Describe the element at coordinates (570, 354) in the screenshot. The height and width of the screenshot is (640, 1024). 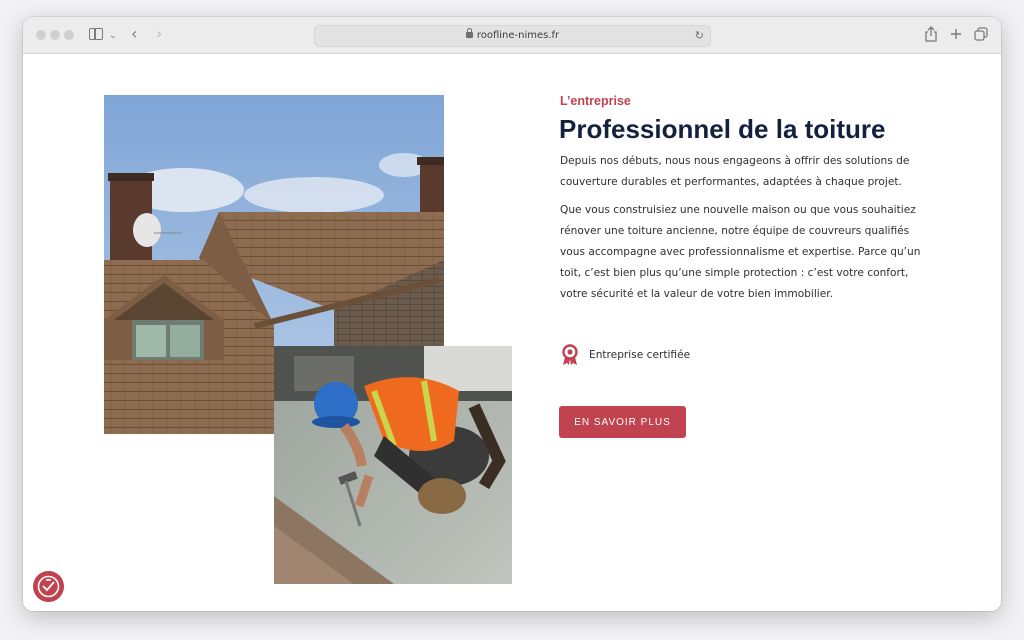
I see `award-ribbon-icon` at that location.